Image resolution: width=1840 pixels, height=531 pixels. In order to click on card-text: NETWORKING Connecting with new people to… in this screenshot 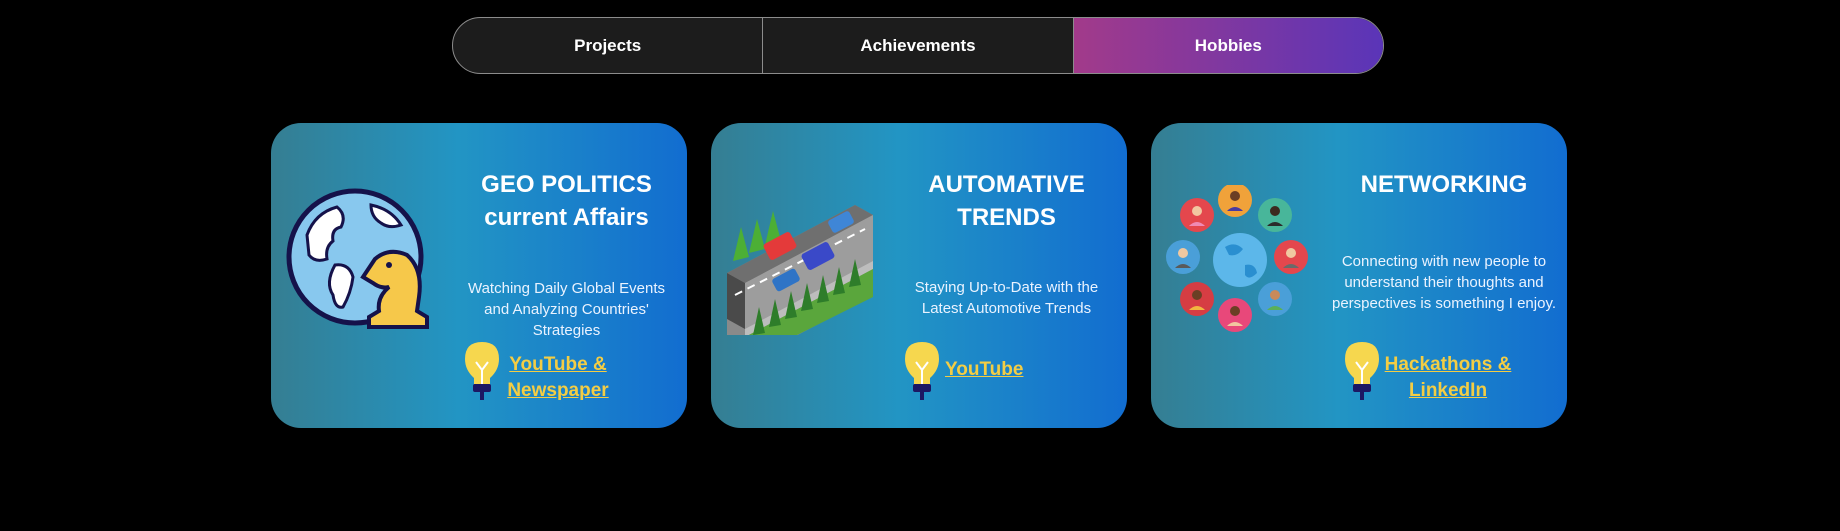, I will do `click(1444, 218)`.